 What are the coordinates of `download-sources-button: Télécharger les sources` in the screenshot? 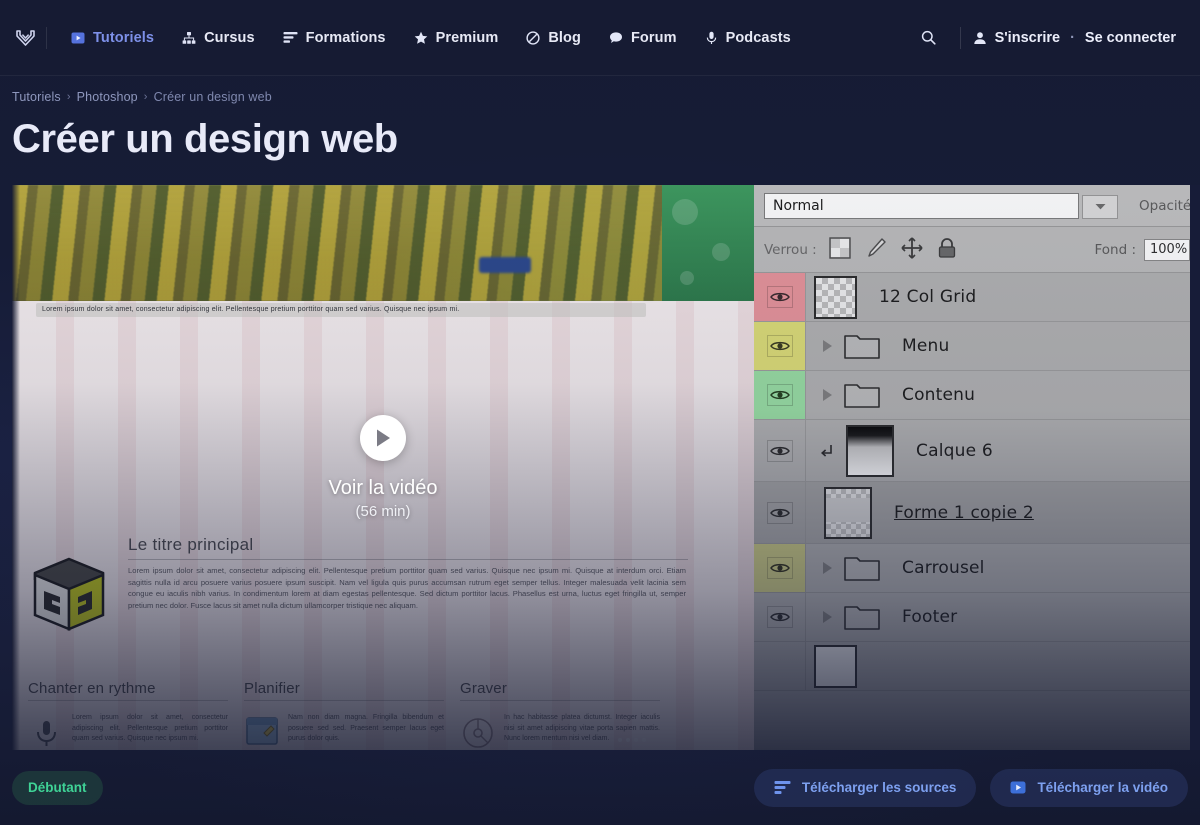 It's located at (865, 787).